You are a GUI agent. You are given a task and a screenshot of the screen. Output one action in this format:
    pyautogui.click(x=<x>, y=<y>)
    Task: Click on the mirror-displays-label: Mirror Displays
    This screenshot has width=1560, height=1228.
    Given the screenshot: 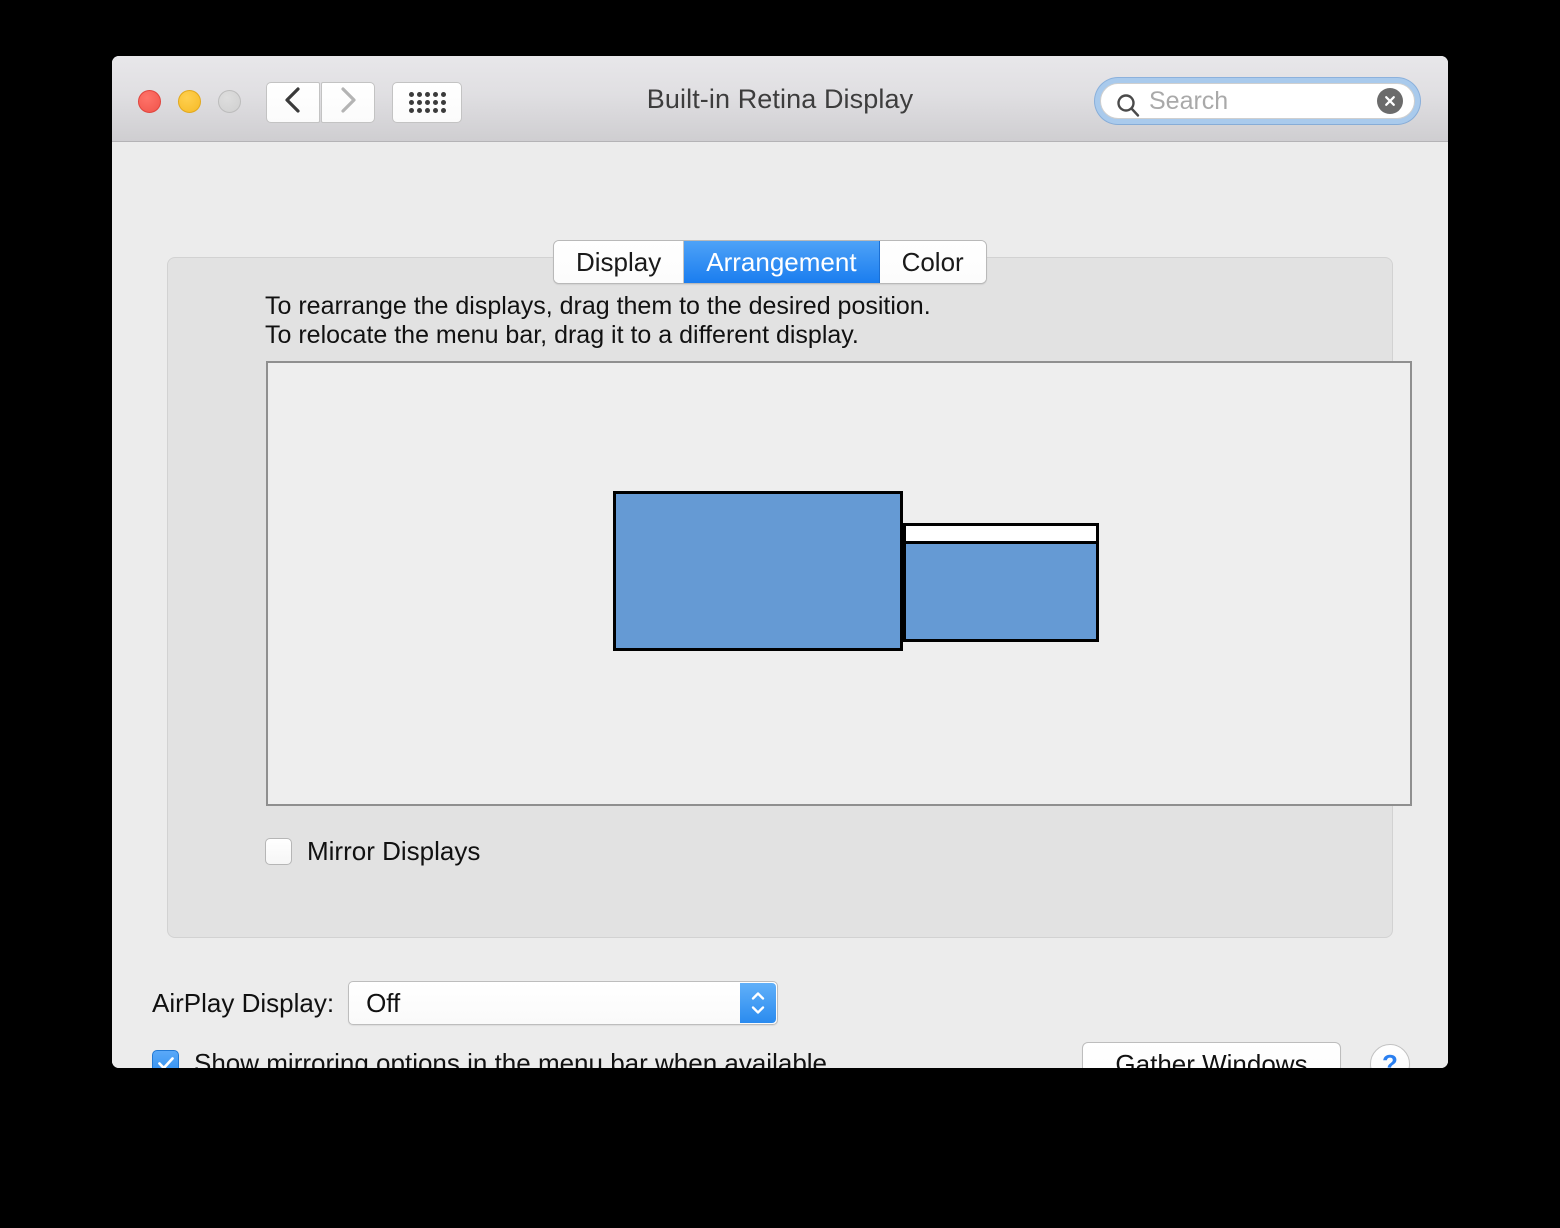 What is the action you would take?
    pyautogui.click(x=394, y=851)
    